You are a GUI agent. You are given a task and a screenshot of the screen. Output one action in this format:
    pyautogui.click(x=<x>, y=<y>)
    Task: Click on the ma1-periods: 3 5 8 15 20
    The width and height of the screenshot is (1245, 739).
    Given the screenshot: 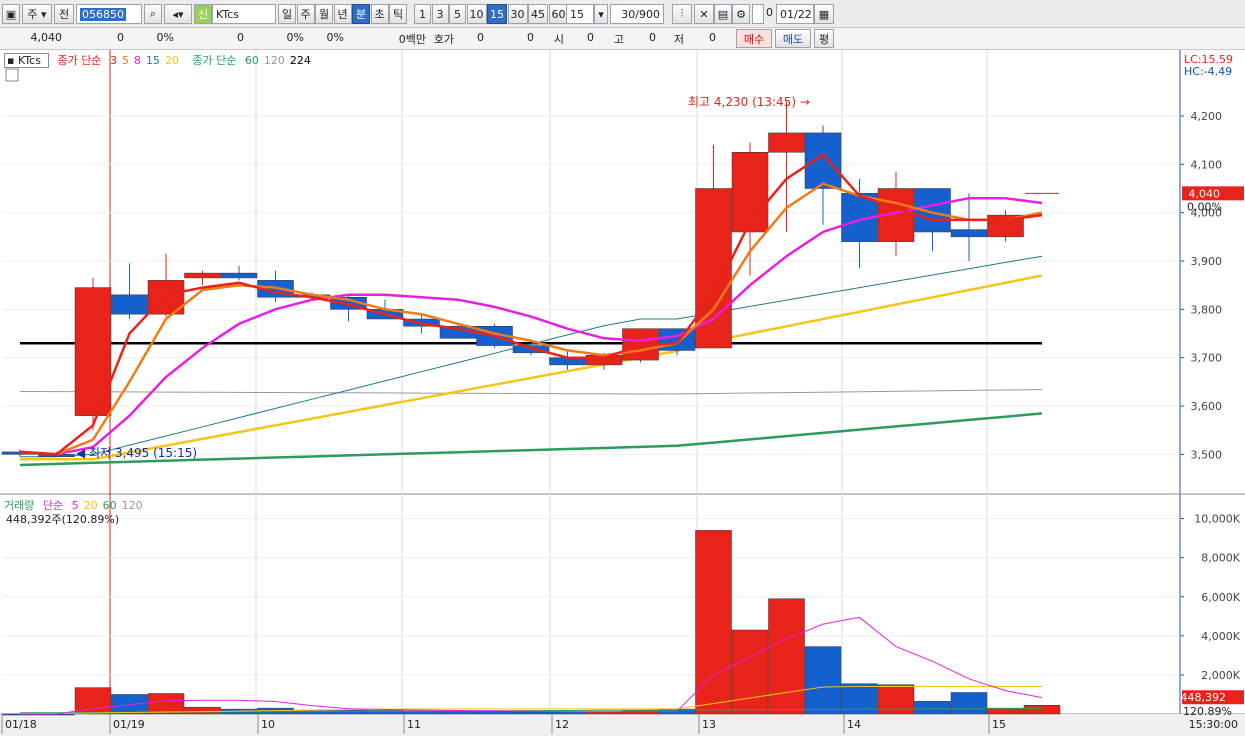 What is the action you would take?
    pyautogui.click(x=147, y=60)
    